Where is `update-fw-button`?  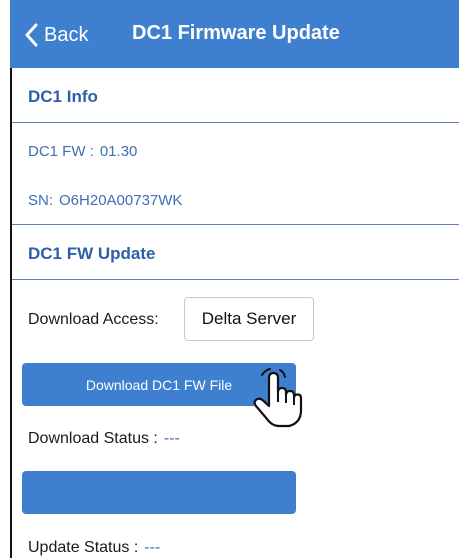
update-fw-button is located at coordinates (159, 492).